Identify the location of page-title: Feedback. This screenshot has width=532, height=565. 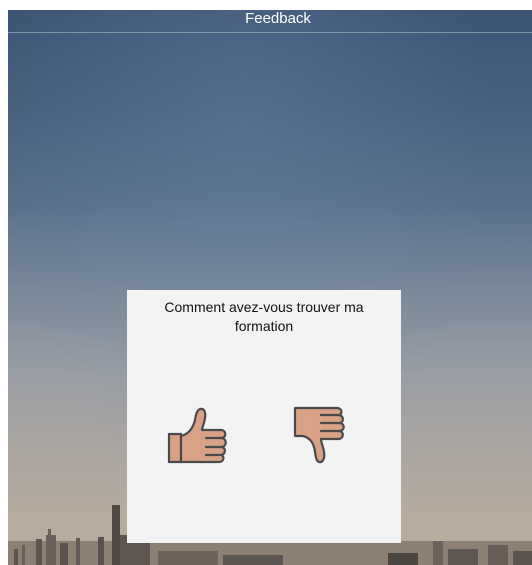
(278, 18).